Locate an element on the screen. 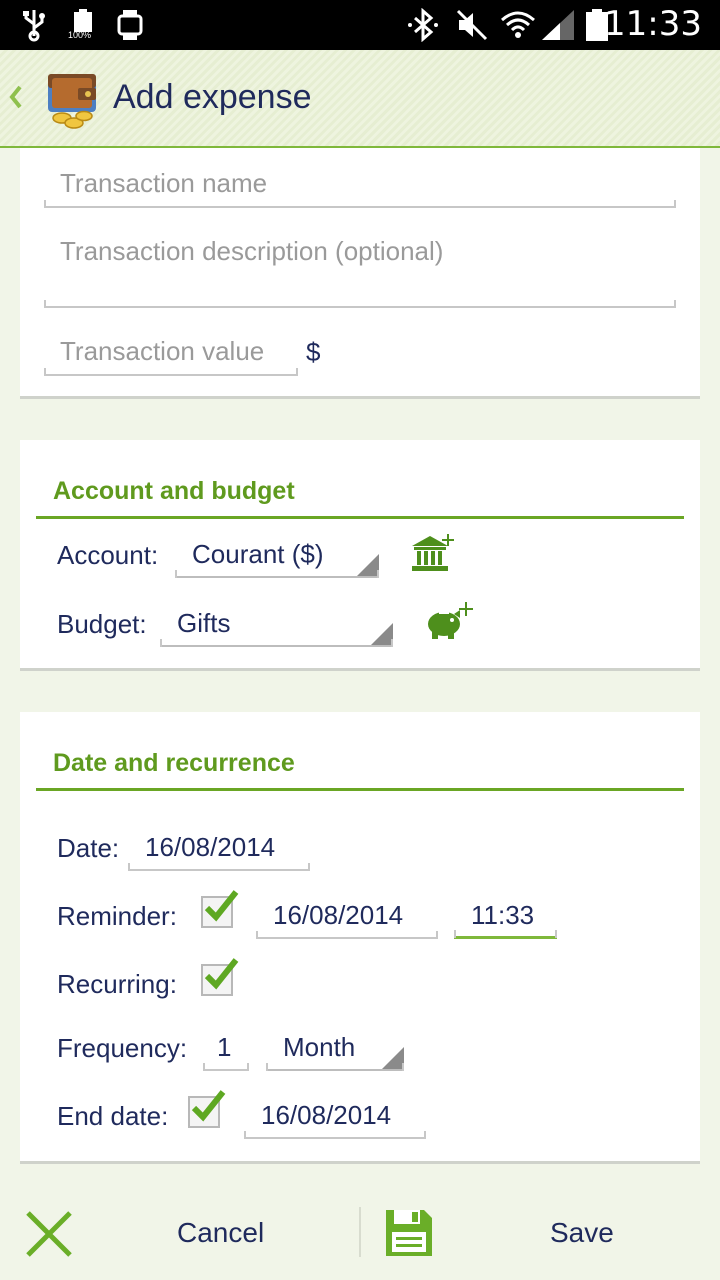 This screenshot has width=720, height=1280. end-date-field: 16/08/2014 is located at coordinates (335, 1117).